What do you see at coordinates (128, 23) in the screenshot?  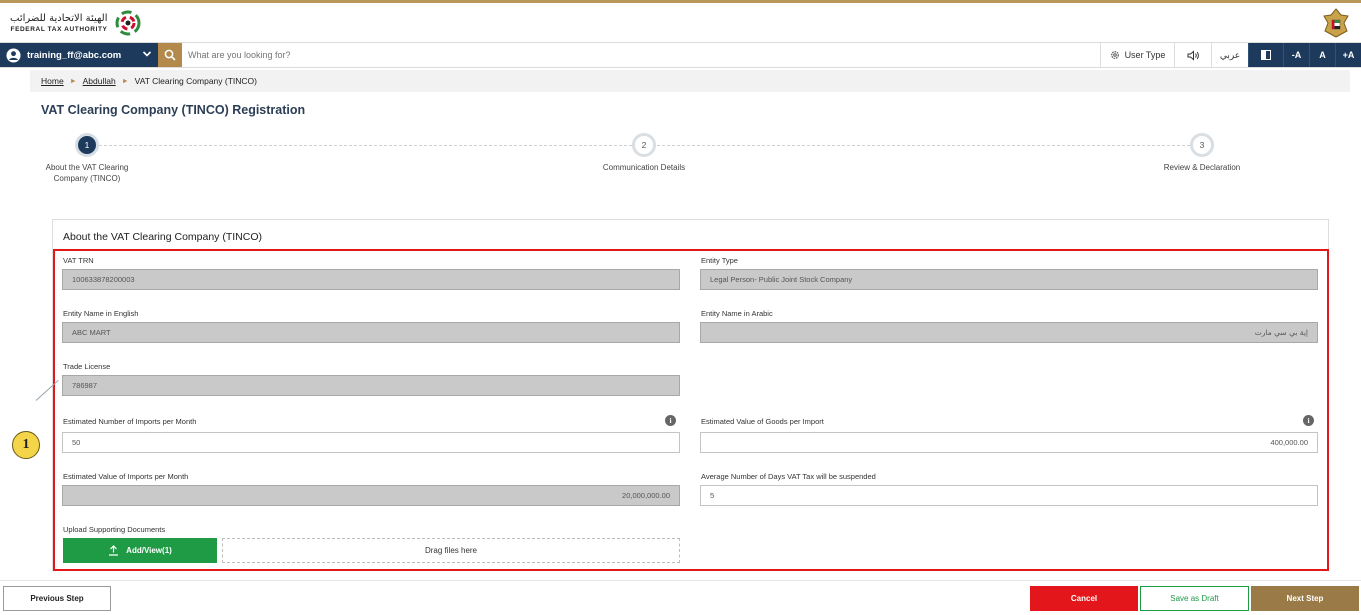 I see `fta-emblem-icon` at bounding box center [128, 23].